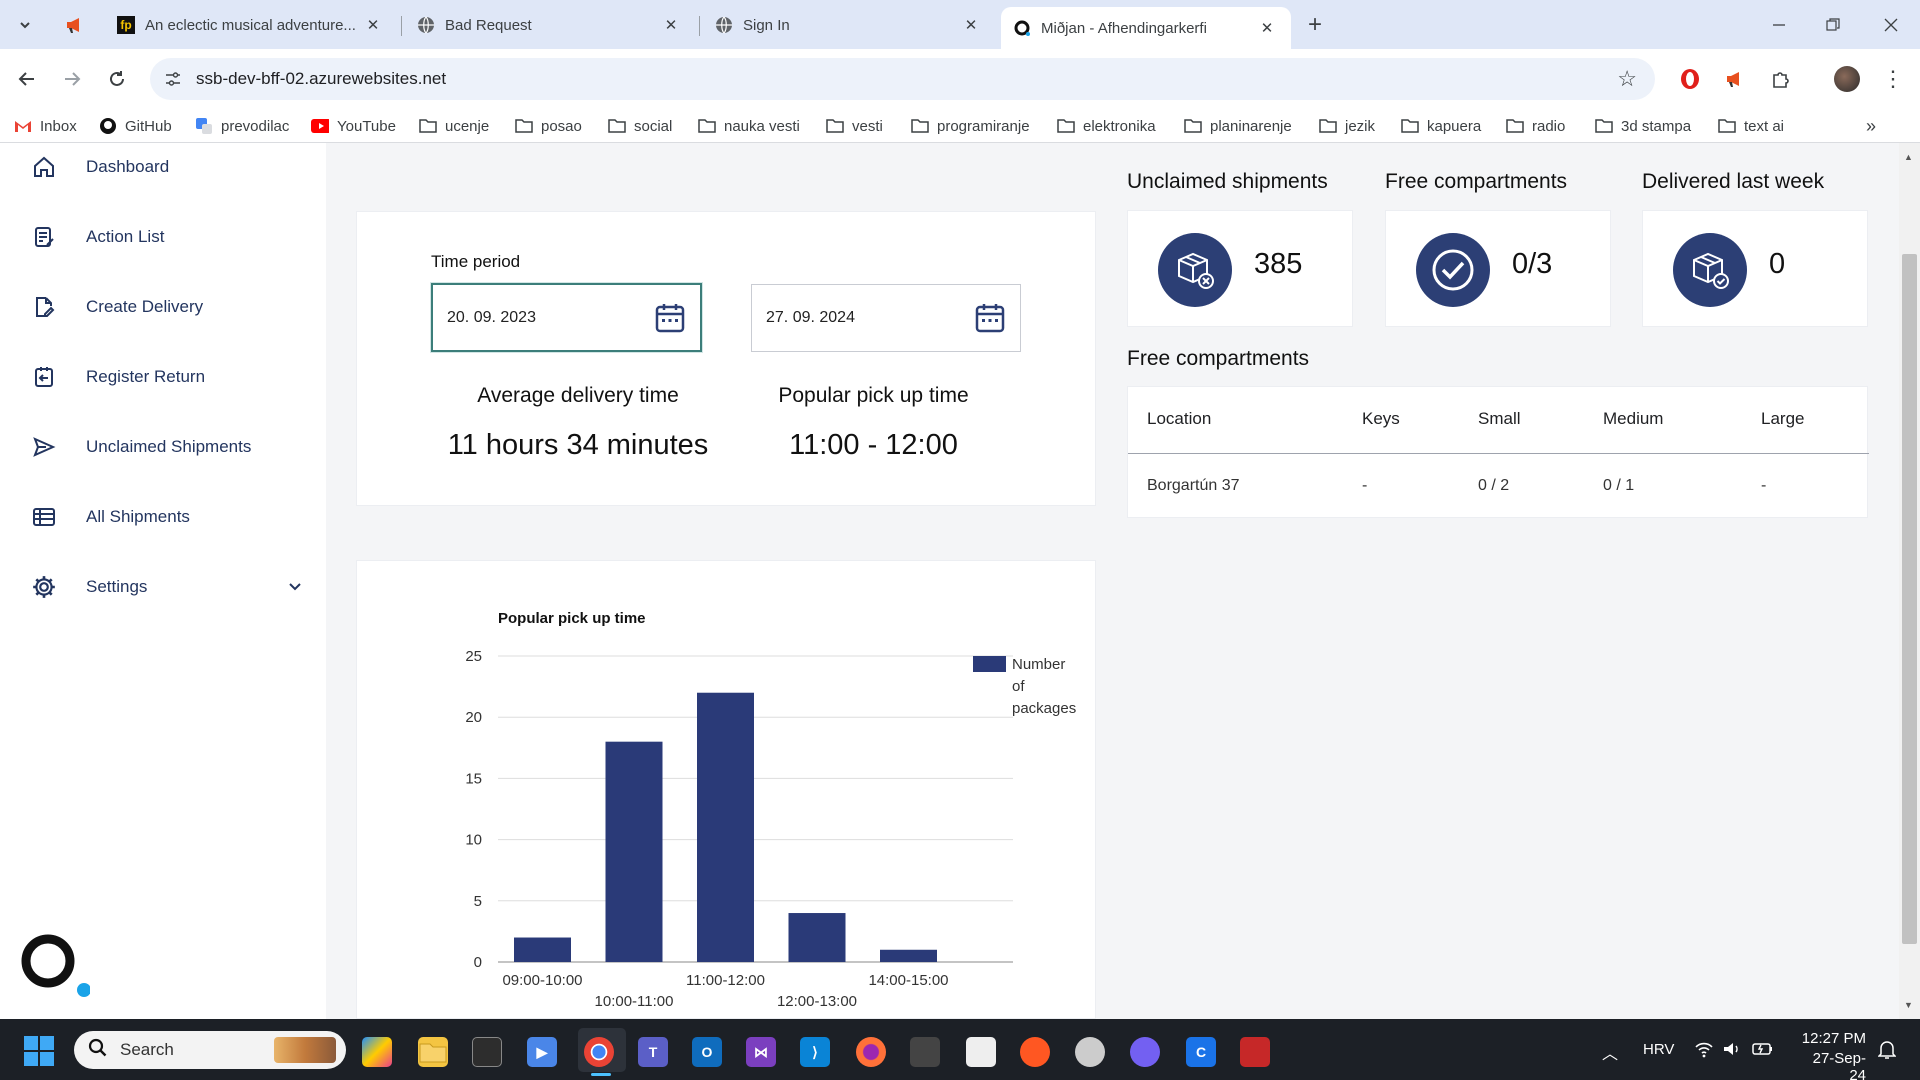 This screenshot has width=1920, height=1080. What do you see at coordinates (981, 1052) in the screenshot?
I see `notepad-taskbar-icon` at bounding box center [981, 1052].